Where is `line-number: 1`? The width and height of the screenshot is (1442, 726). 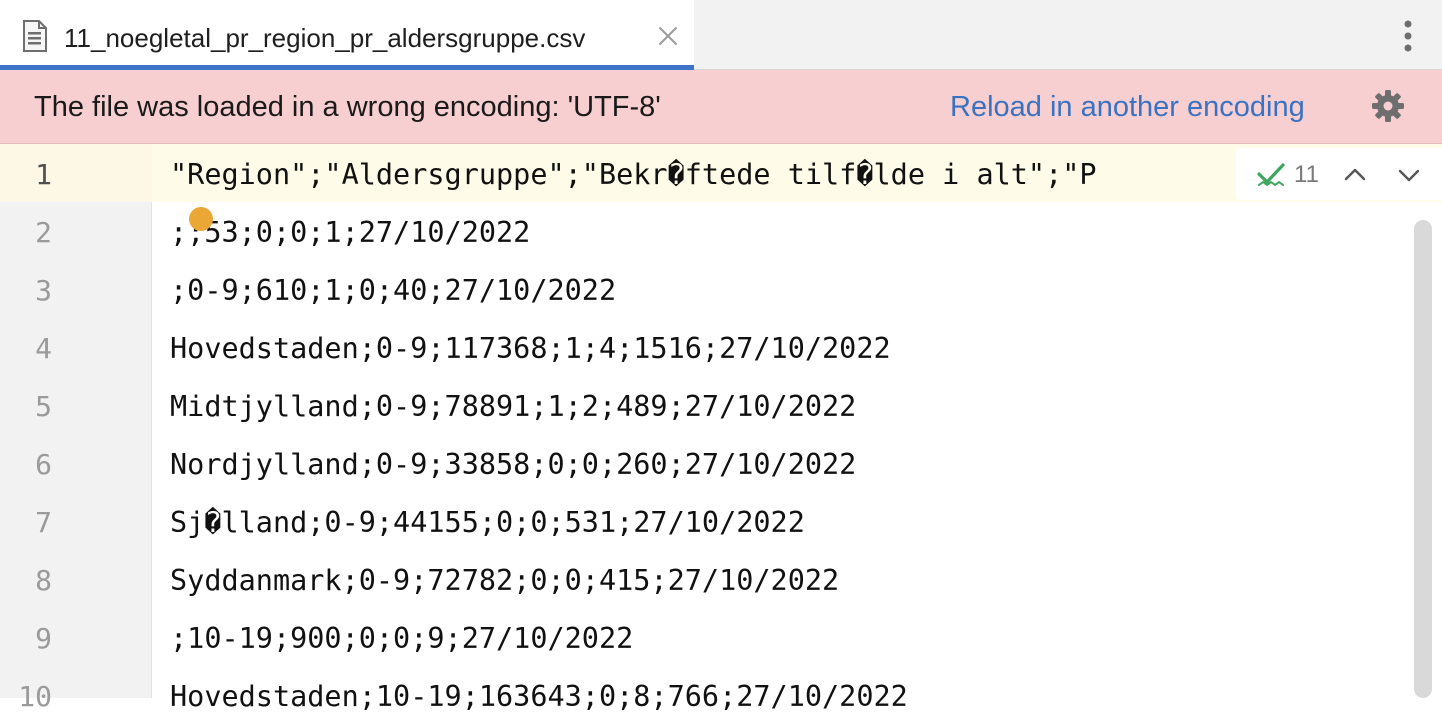
line-number: 1 is located at coordinates (43, 174).